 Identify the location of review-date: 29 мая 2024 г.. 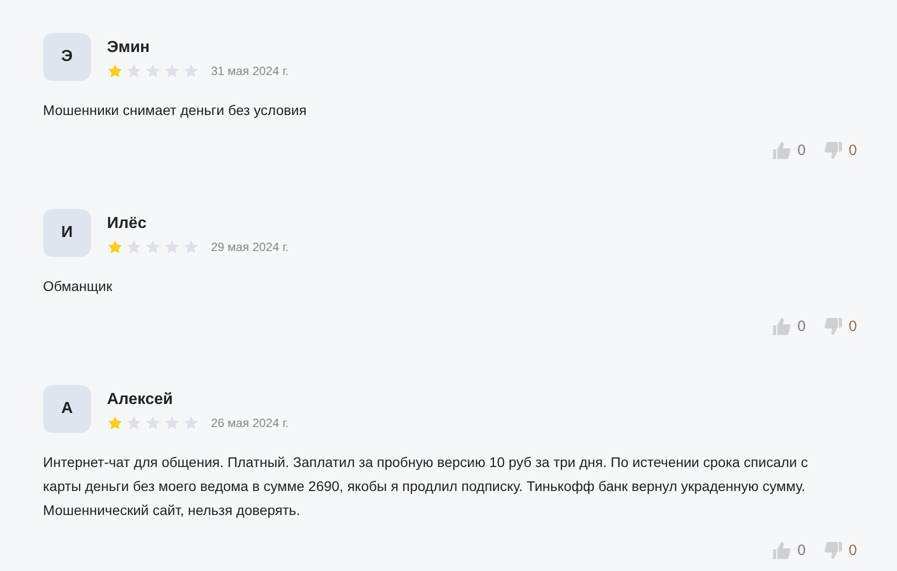
(250, 247).